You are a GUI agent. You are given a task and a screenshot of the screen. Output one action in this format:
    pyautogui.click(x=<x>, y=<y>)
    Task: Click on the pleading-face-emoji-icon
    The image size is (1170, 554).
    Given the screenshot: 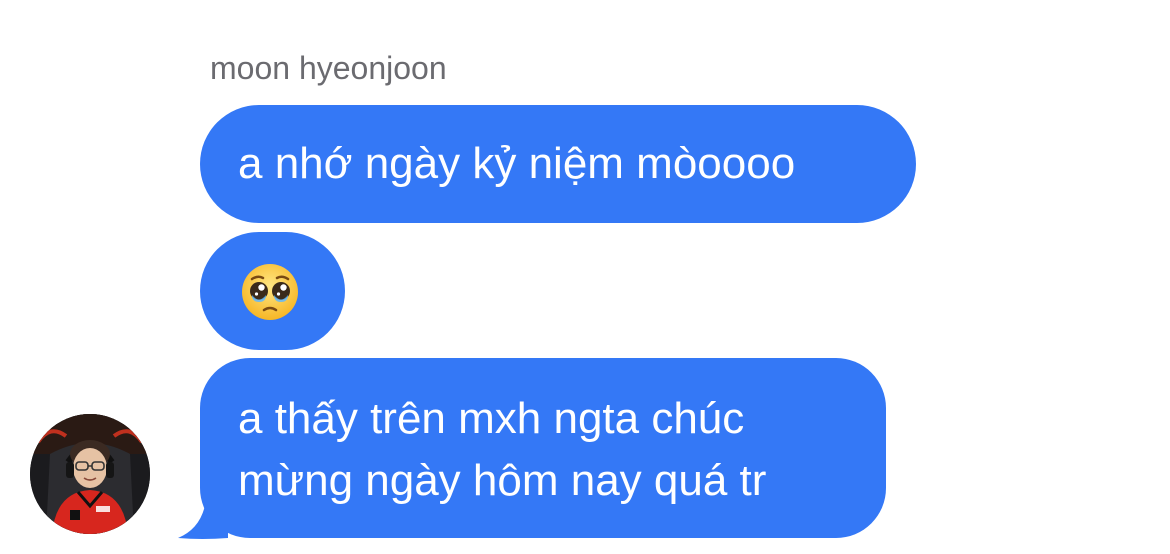 What is the action you would take?
    pyautogui.click(x=270, y=292)
    